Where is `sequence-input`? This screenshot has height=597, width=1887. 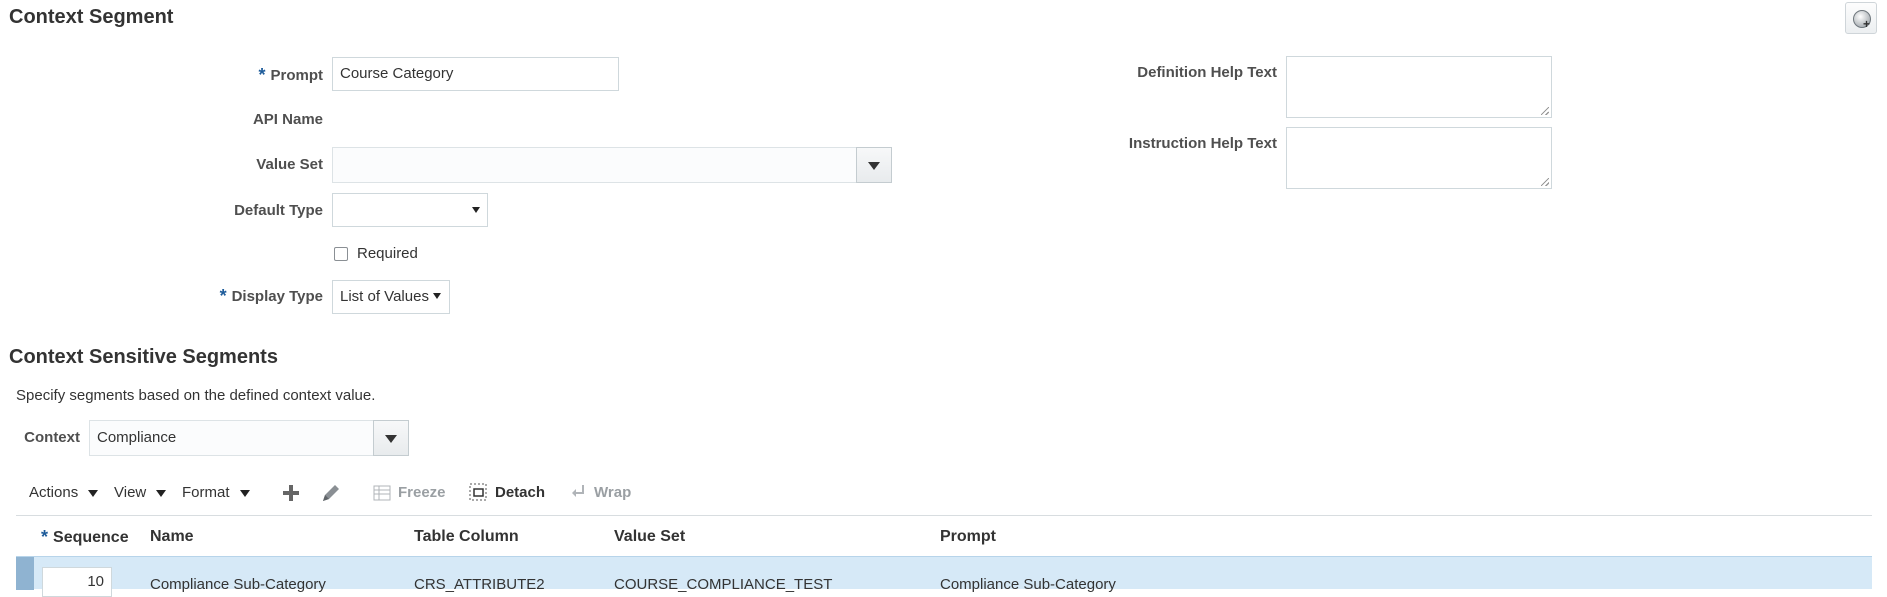 sequence-input is located at coordinates (77, 582).